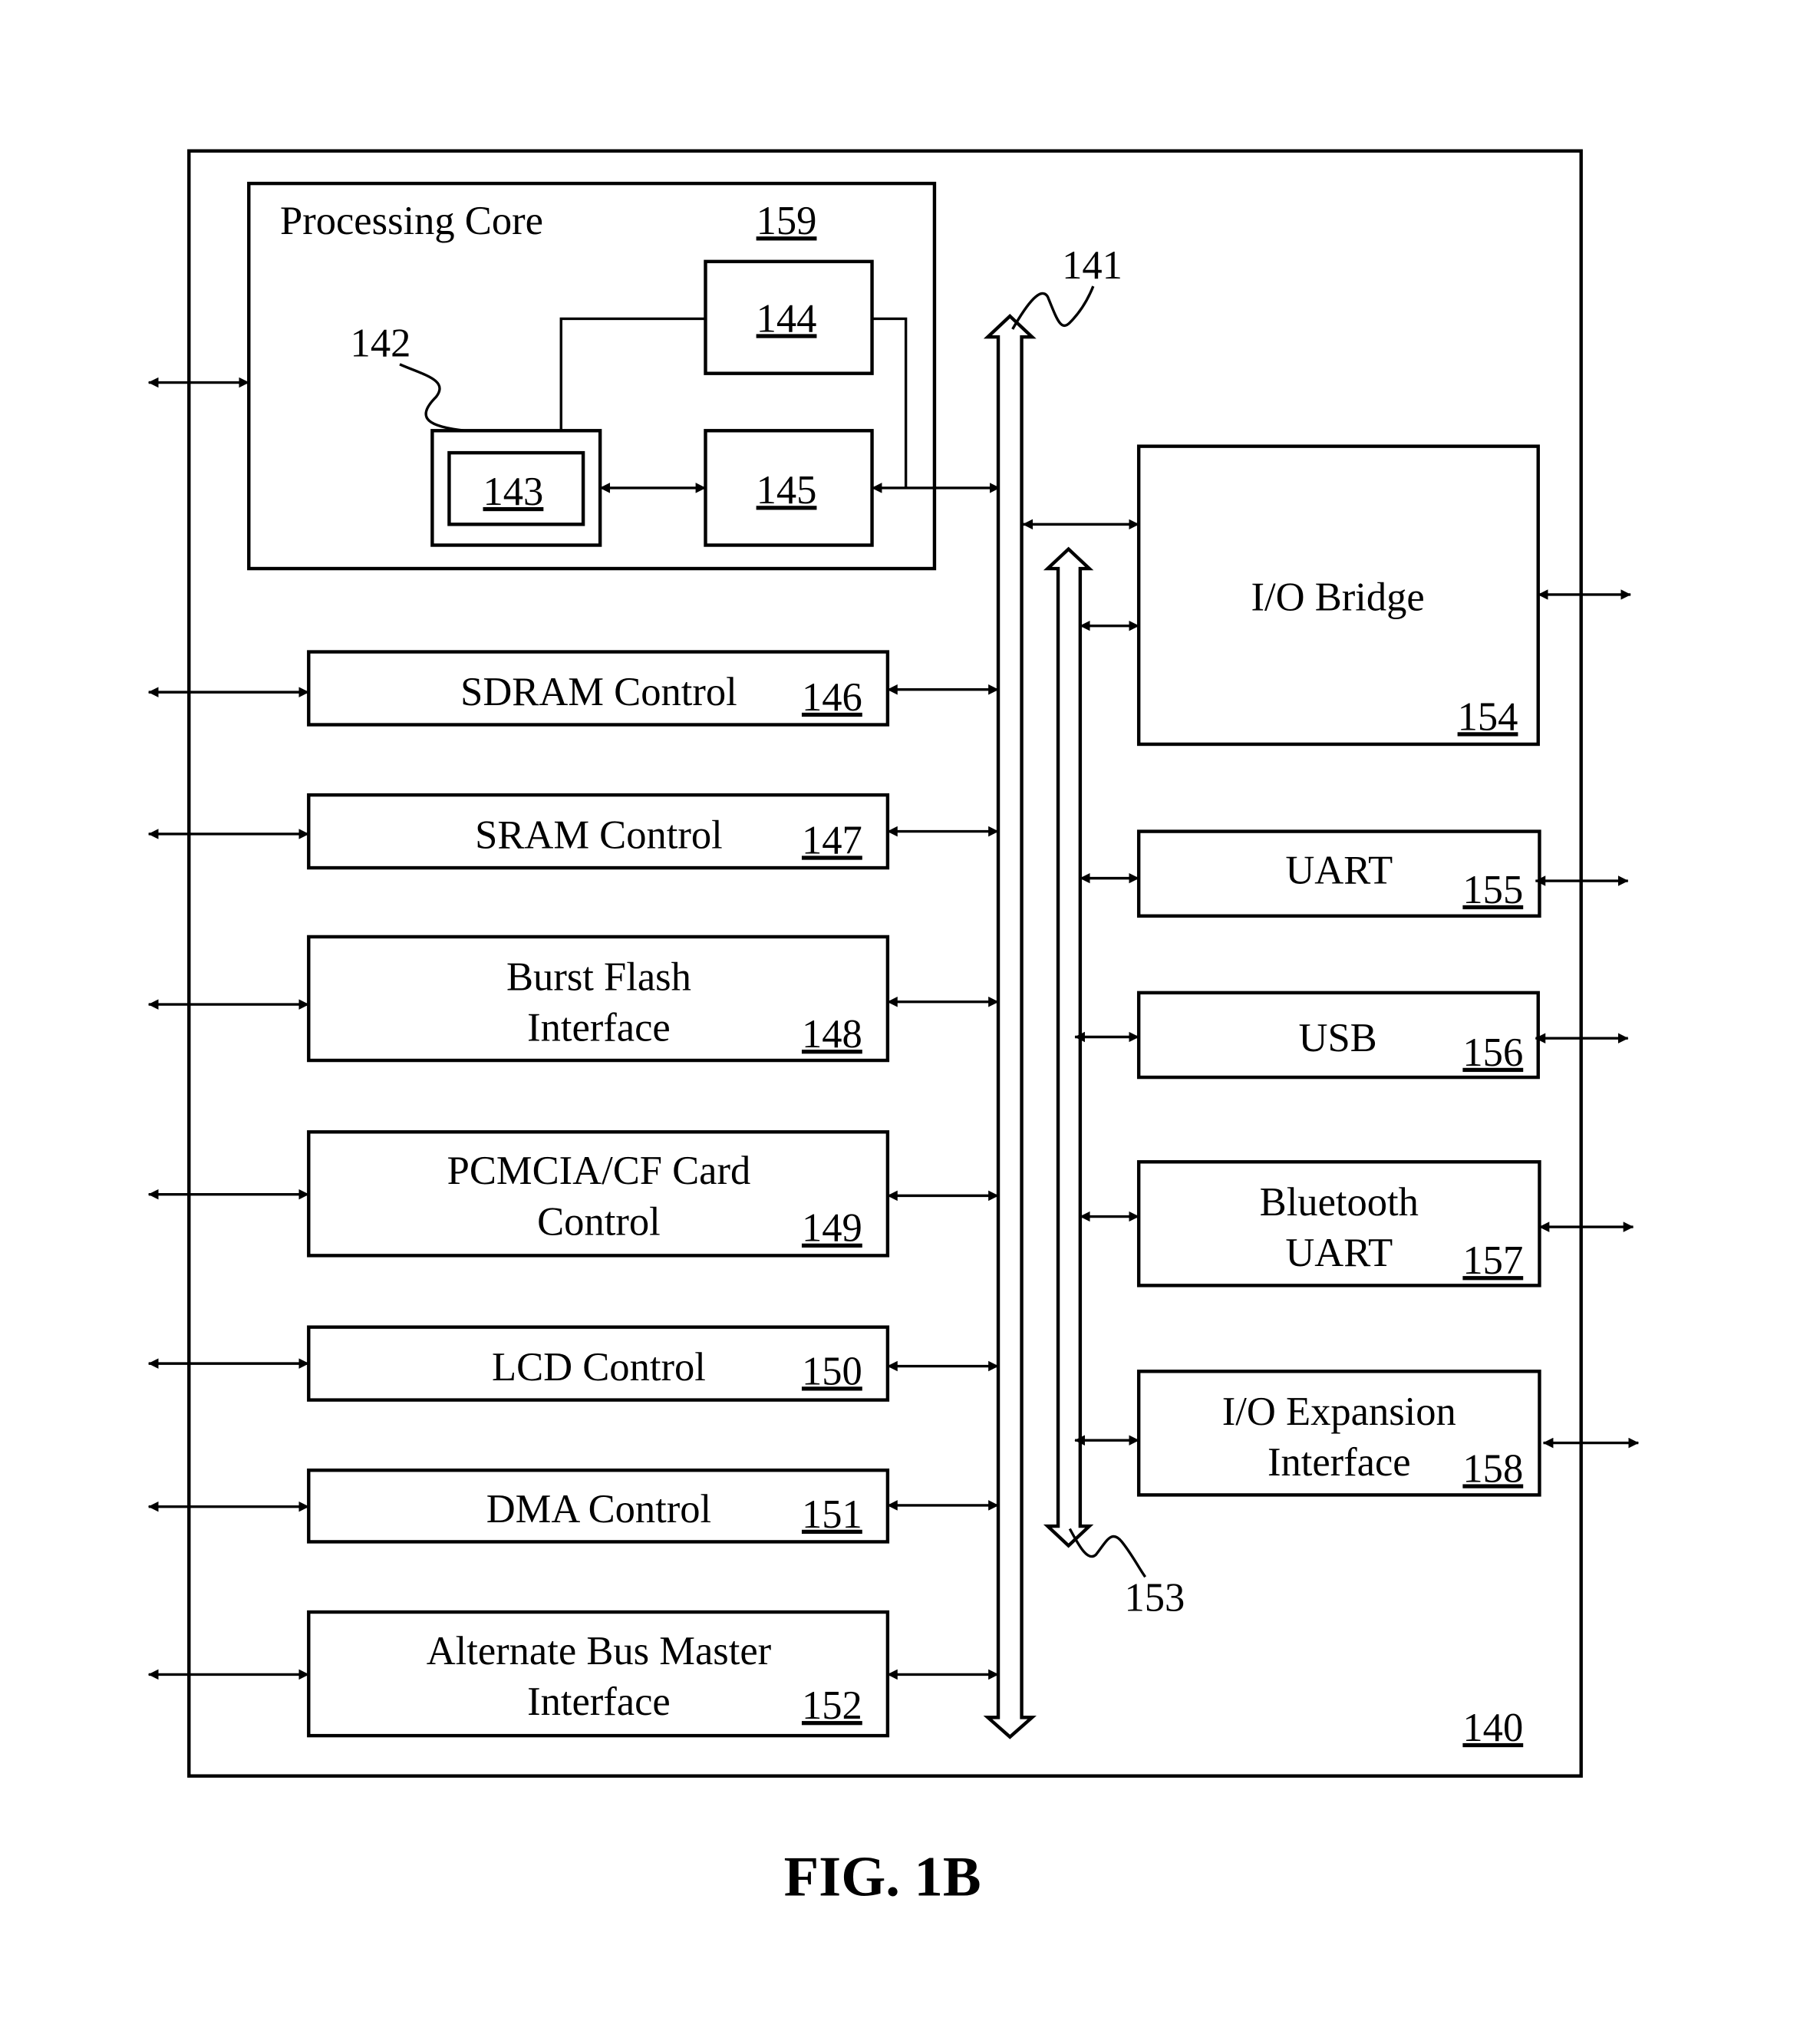 The height and width of the screenshot is (2044, 1800). What do you see at coordinates (832, 697) in the screenshot?
I see `block-ref: 146` at bounding box center [832, 697].